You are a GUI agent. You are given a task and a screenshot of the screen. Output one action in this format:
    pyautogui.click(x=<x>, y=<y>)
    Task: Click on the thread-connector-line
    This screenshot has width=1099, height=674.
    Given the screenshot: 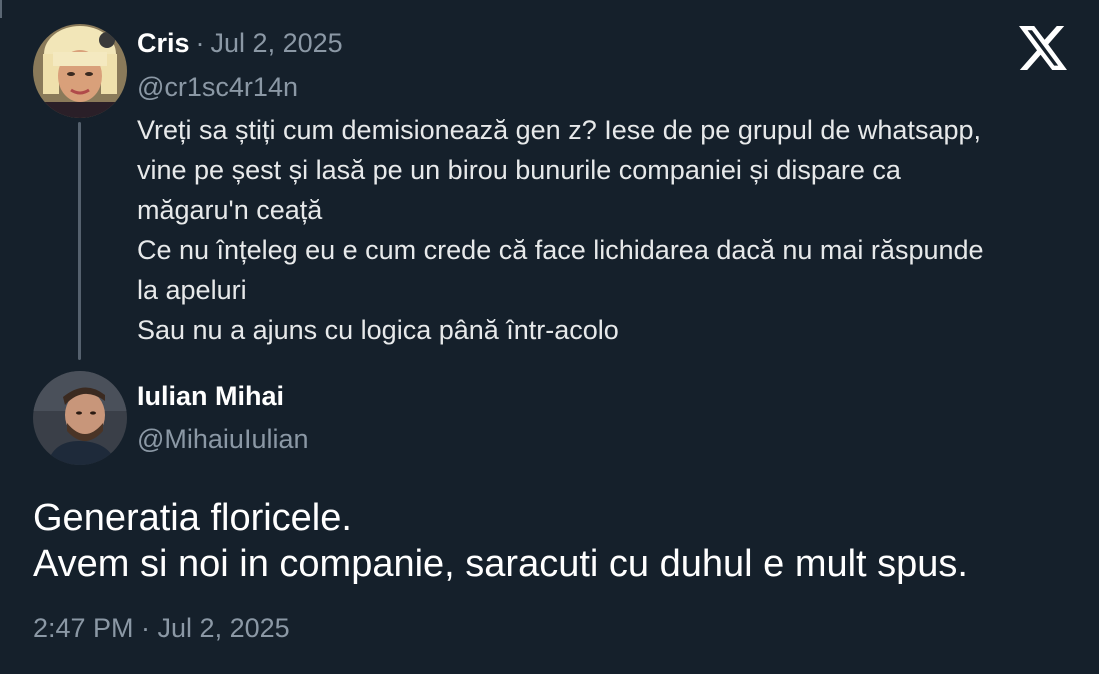 What is the action you would take?
    pyautogui.click(x=79, y=241)
    